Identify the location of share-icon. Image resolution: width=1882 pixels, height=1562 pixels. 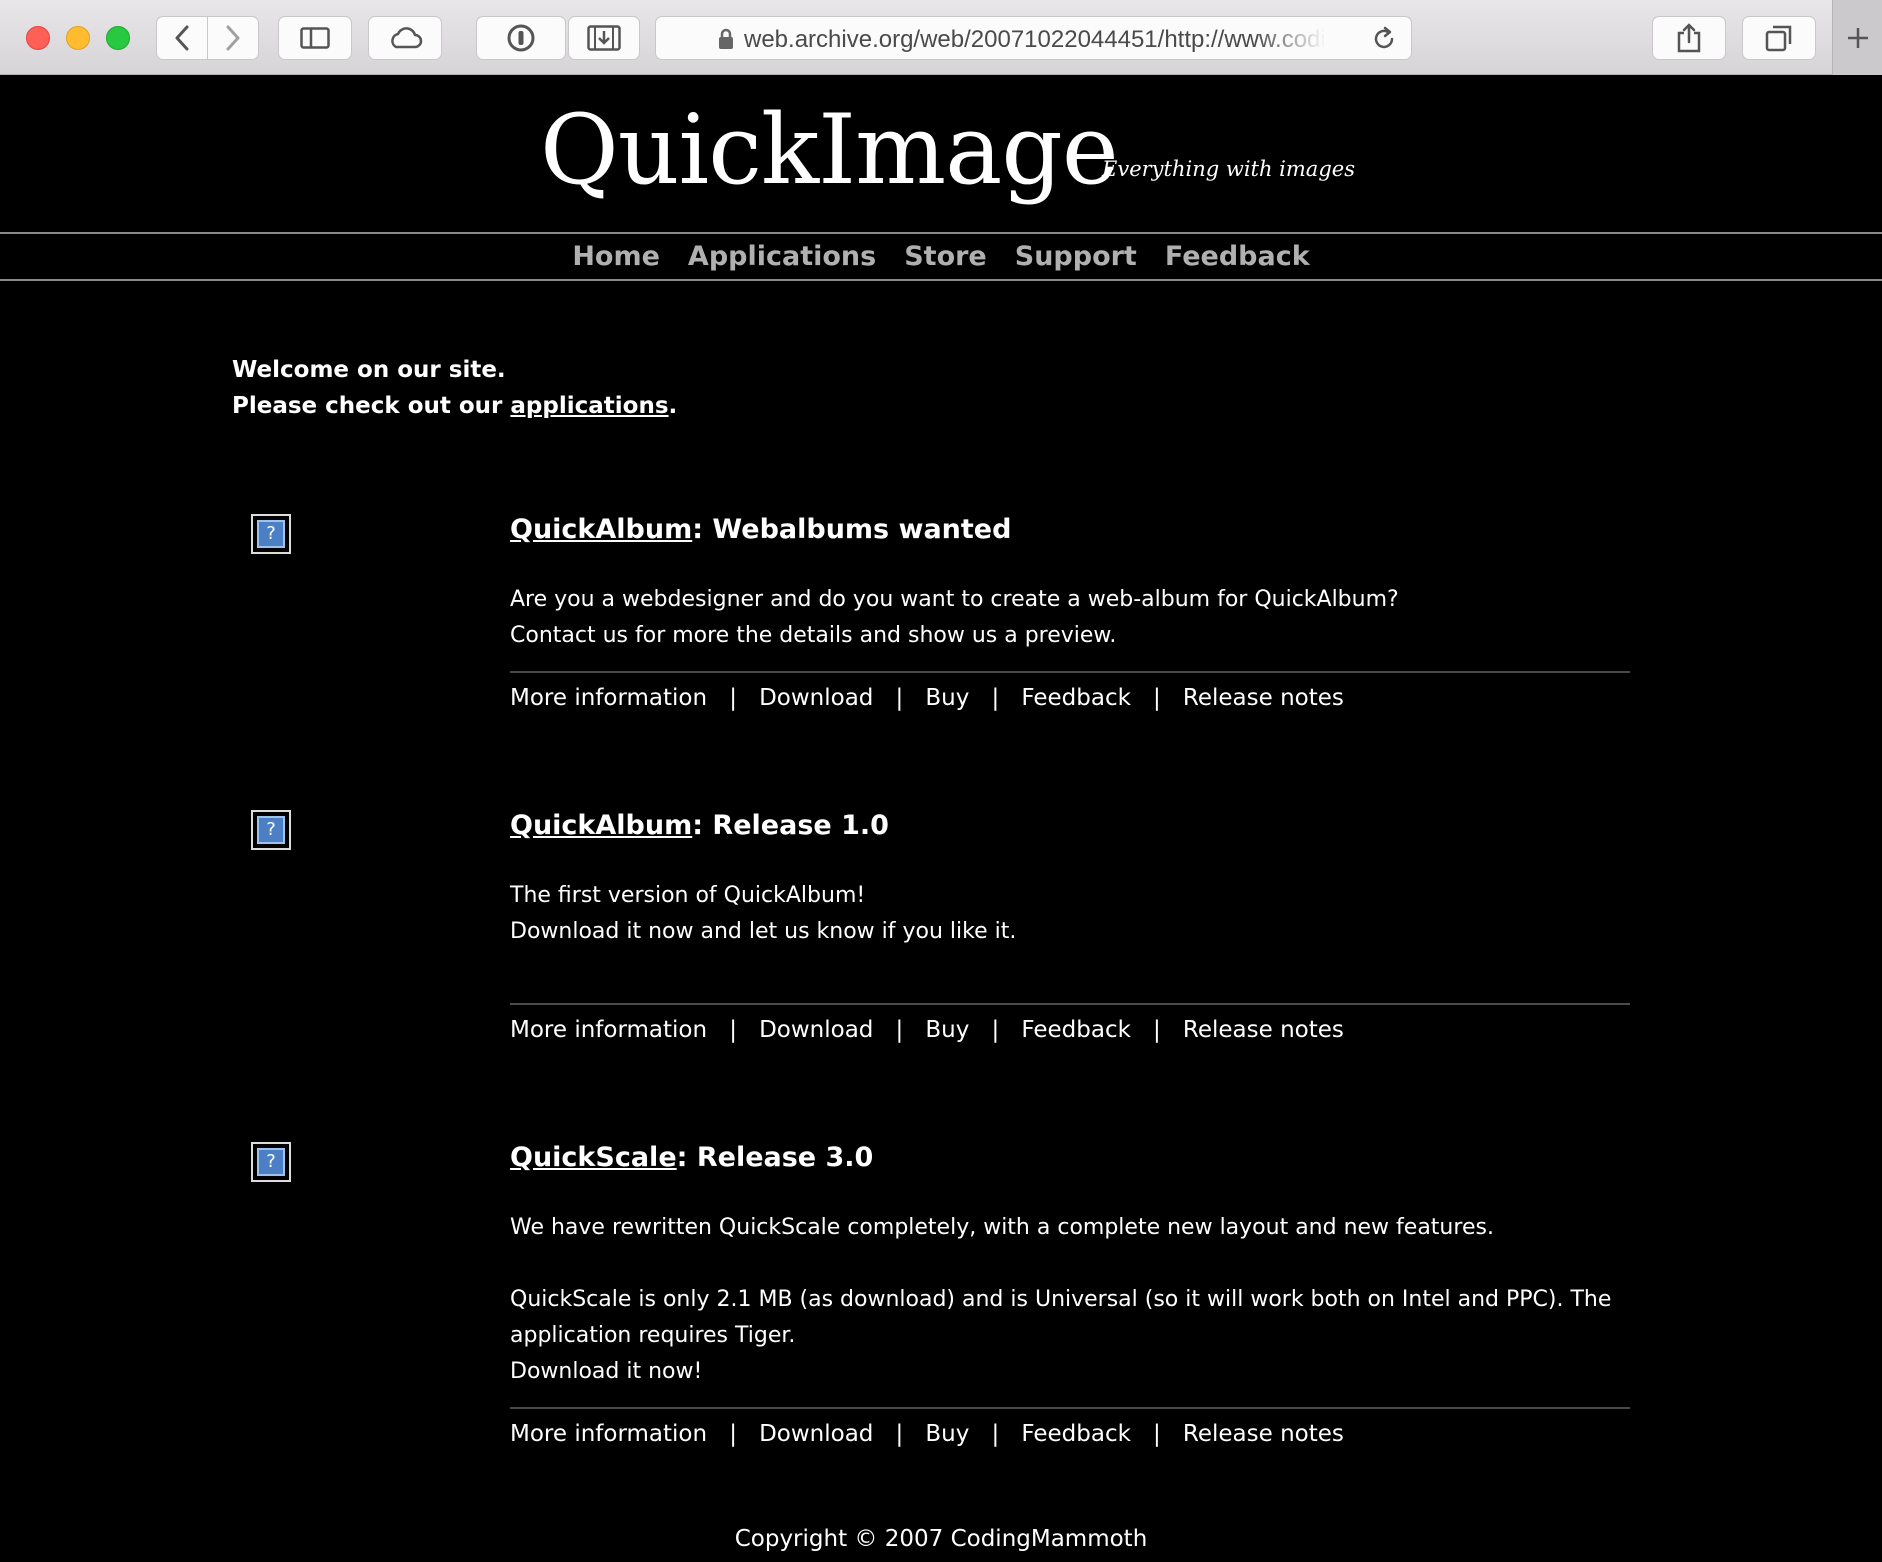
(1689, 38).